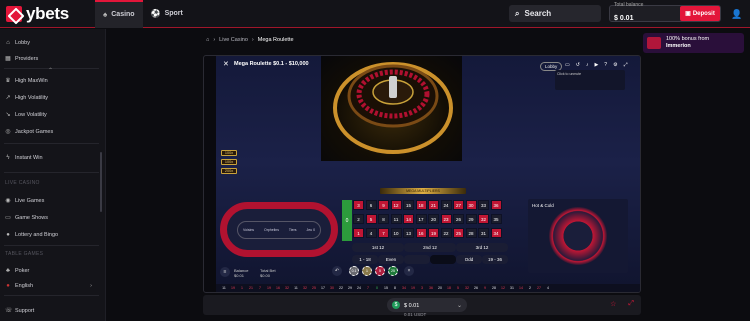 The width and height of the screenshot is (750, 321). I want to click on number-cell: 30, so click(471, 205).